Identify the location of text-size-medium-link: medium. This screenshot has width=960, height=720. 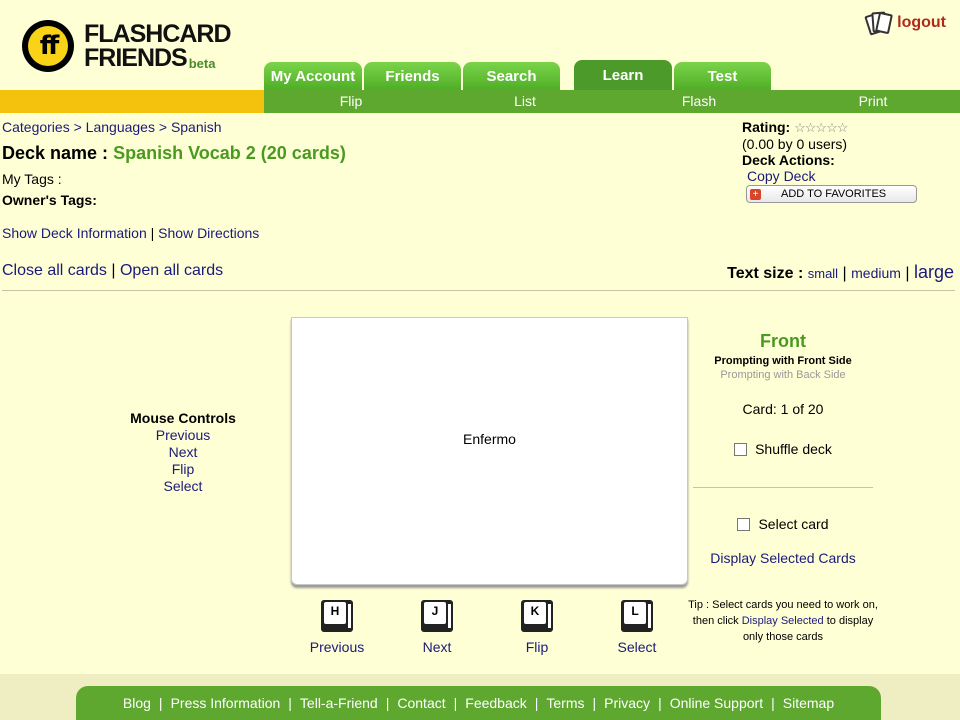
(876, 273).